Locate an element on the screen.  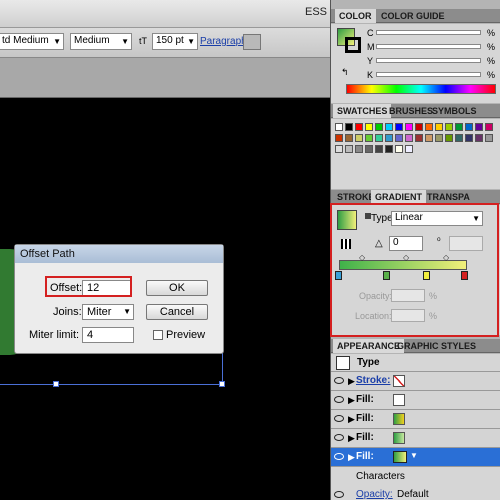
stroke-label: Stroke: is located at coordinates (373, 380).